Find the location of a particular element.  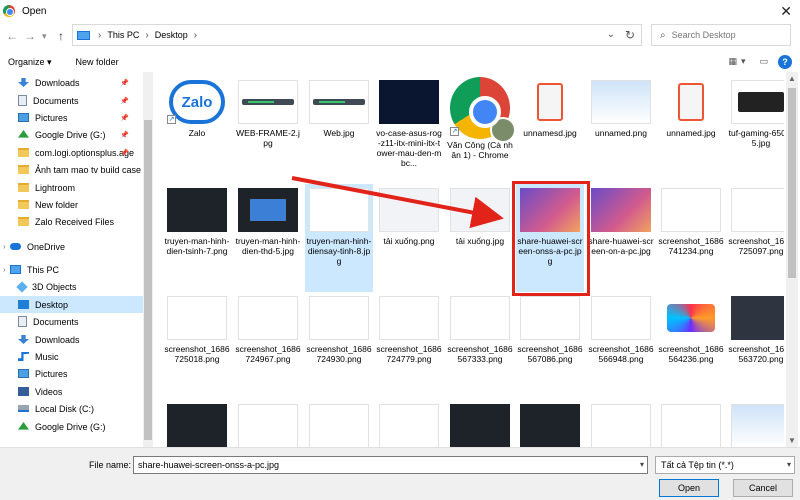

nav-item: › OneDrive is located at coordinates (71, 246).